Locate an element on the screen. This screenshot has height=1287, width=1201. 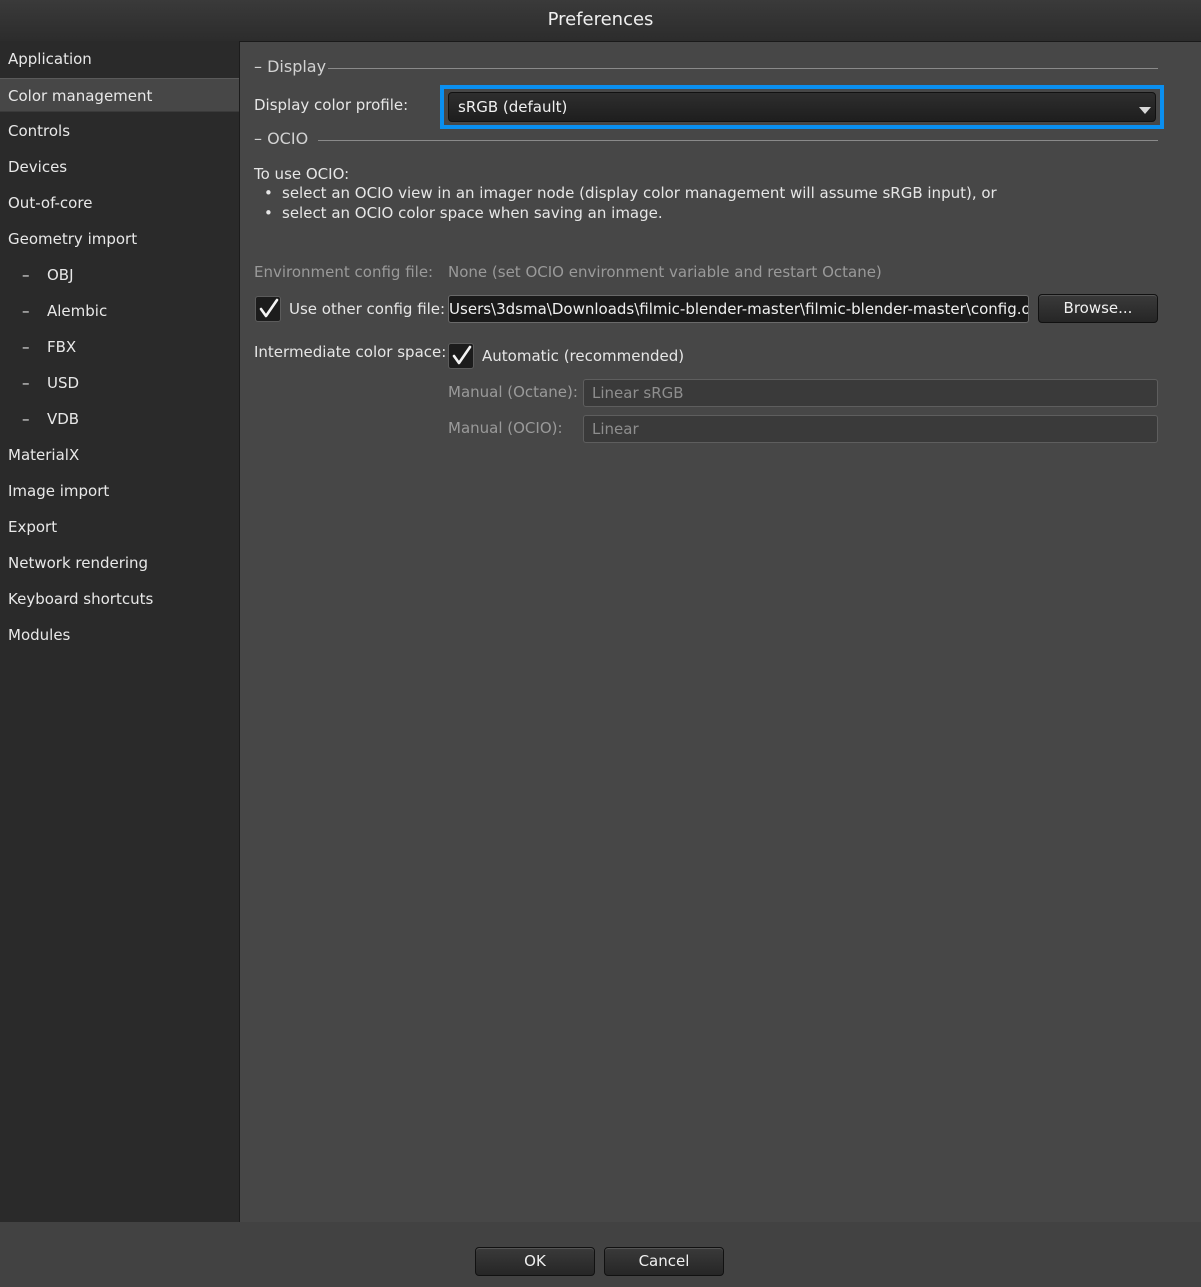
sidebar-item-materialx: MaterialX is located at coordinates (119, 455).